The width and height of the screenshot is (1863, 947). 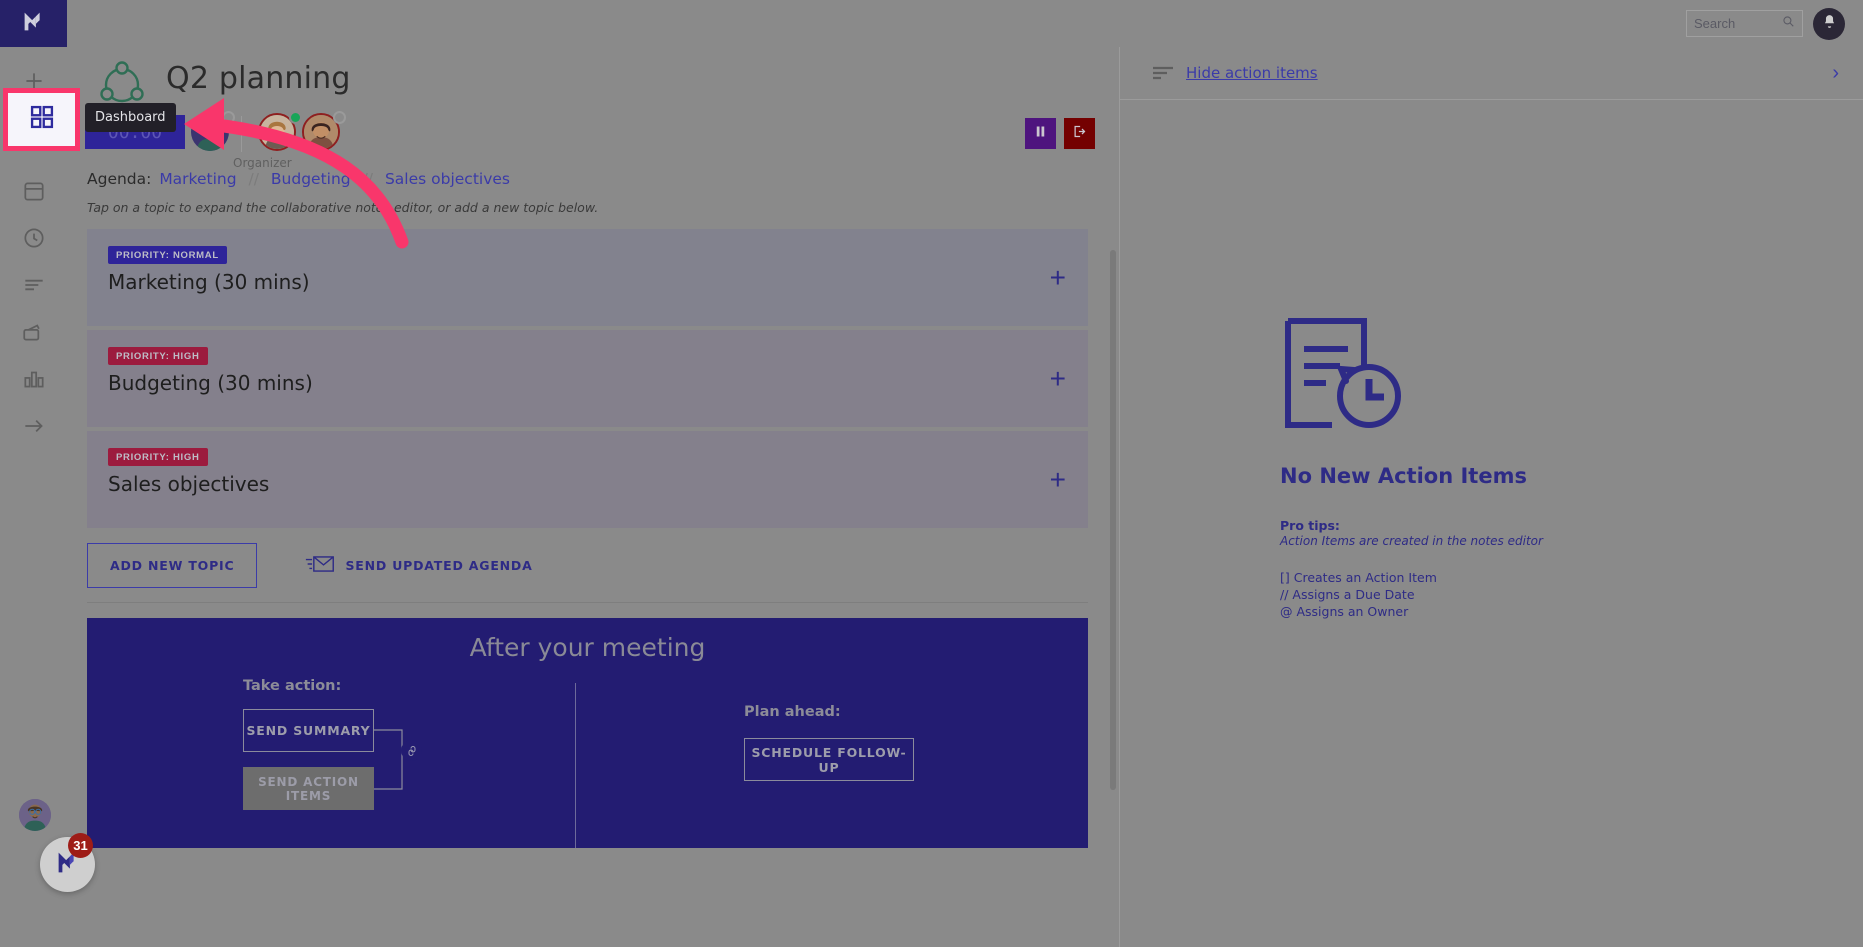 What do you see at coordinates (1788, 23) in the screenshot?
I see `search-icon` at bounding box center [1788, 23].